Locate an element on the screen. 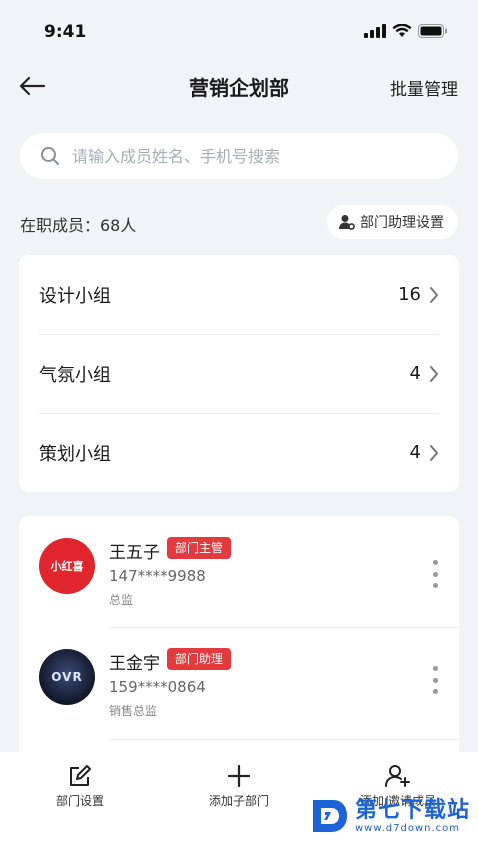 The height and width of the screenshot is (850, 478). group-row: 策划小组 4 is located at coordinates (239, 452).